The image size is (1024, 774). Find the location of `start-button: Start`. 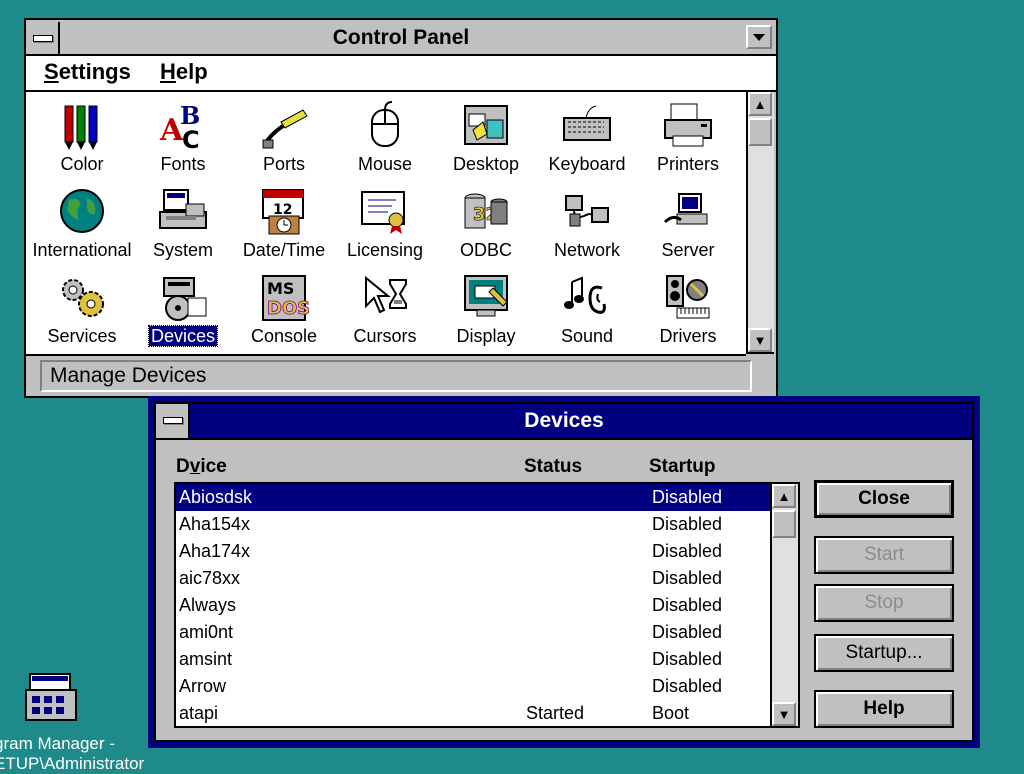

start-button: Start is located at coordinates (884, 555).